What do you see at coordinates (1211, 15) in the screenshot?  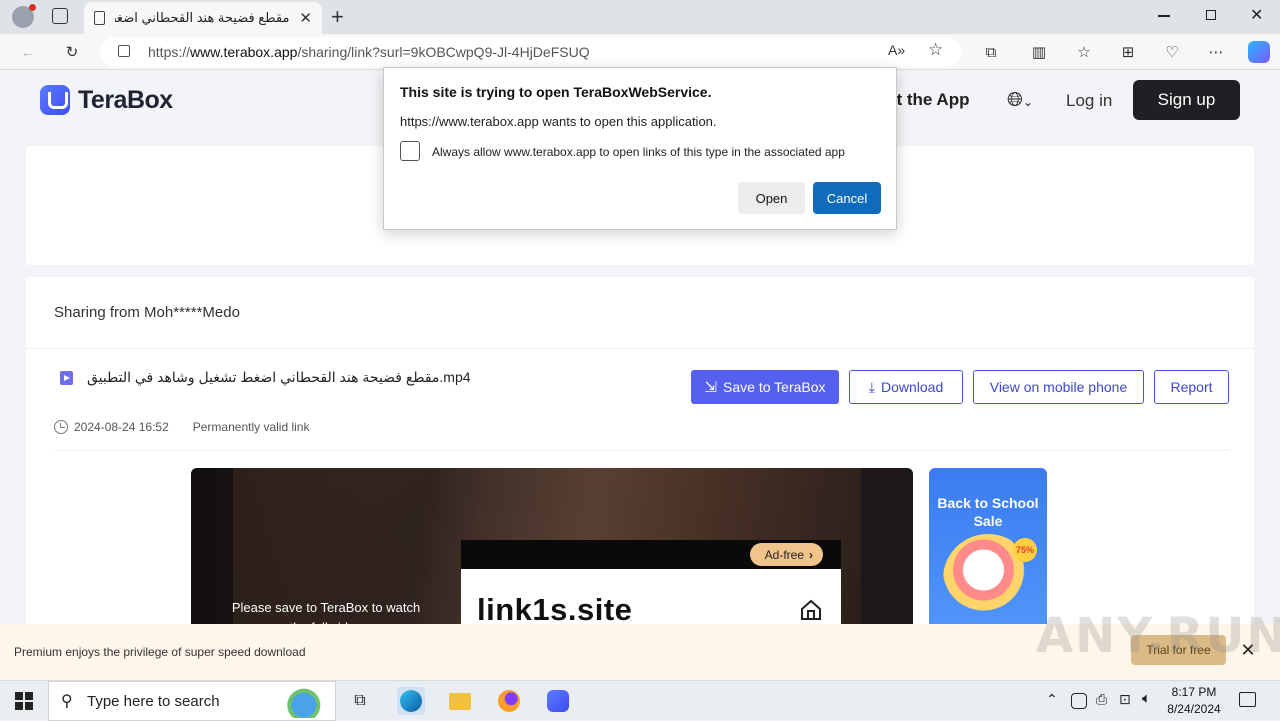 I see `restore-icon` at bounding box center [1211, 15].